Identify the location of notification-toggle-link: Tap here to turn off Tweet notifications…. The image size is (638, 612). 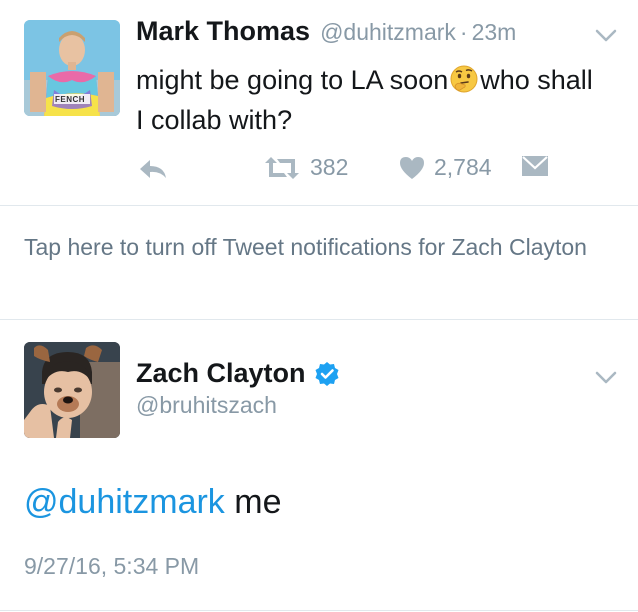
(319, 247).